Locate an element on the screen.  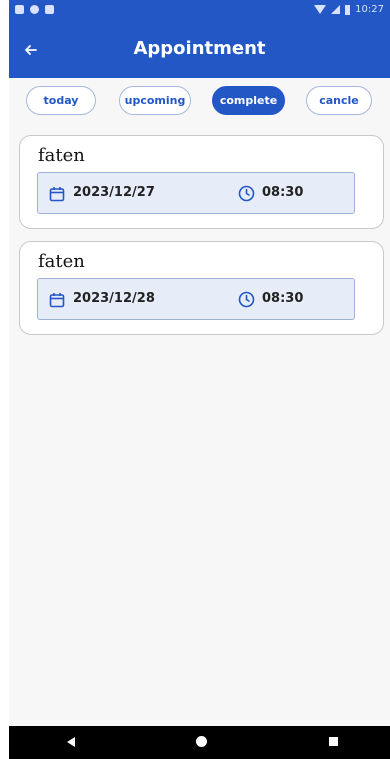
tab-label: cancle is located at coordinates (339, 100).